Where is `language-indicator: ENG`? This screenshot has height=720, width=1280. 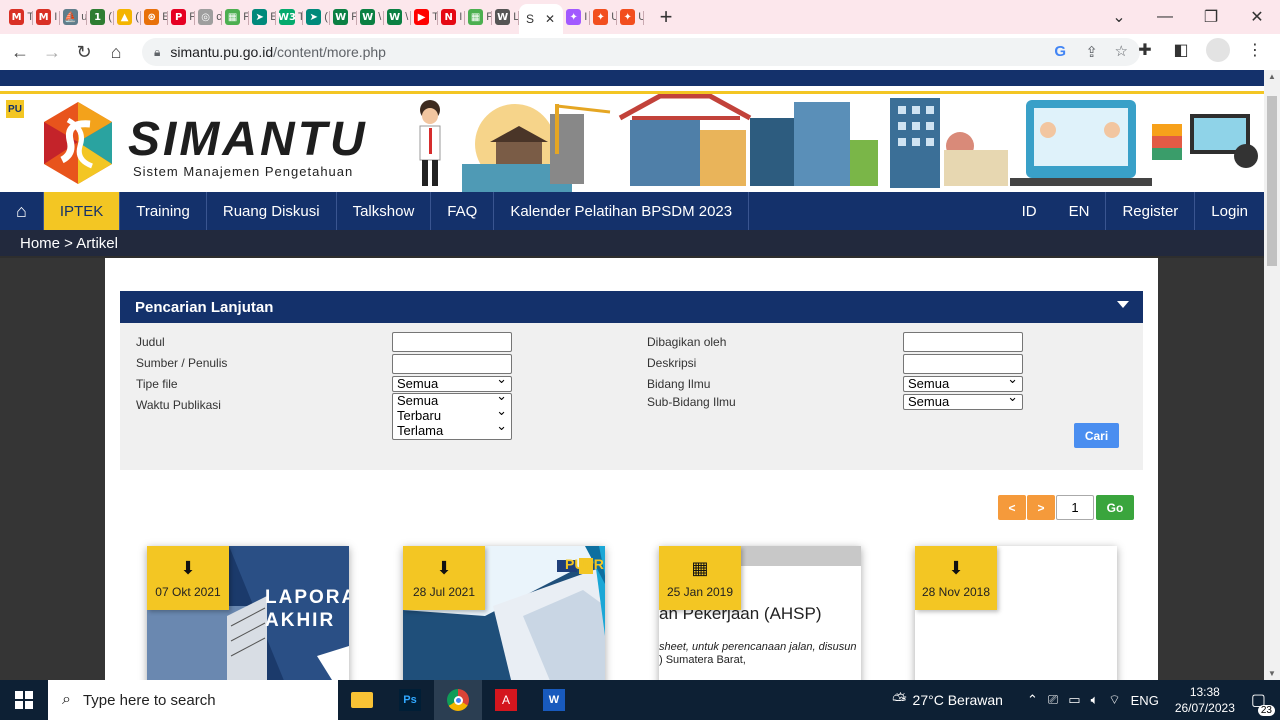
language-indicator: ENG is located at coordinates (1145, 700).